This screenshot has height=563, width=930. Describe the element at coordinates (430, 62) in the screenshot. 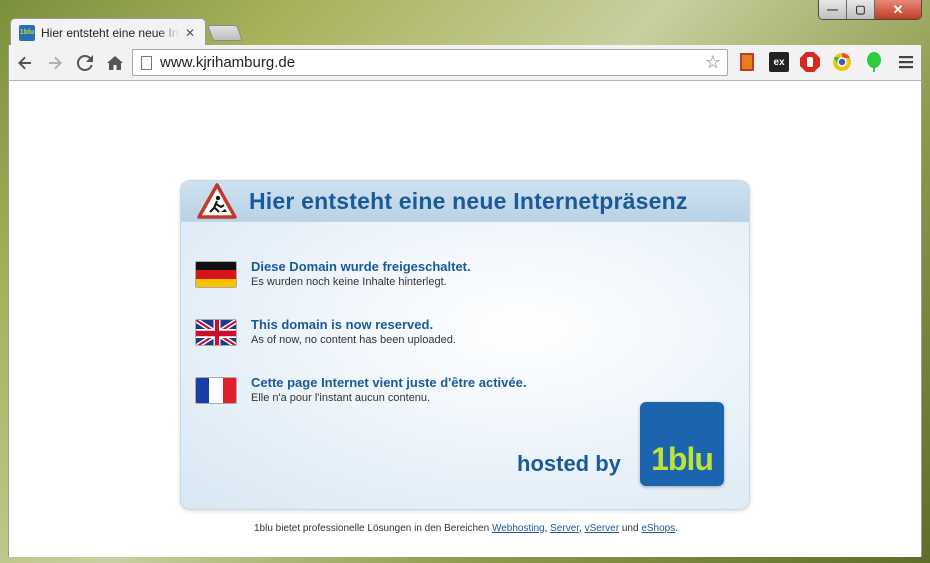

I see `address-bar: www.kjrihamburg.de ☆` at that location.